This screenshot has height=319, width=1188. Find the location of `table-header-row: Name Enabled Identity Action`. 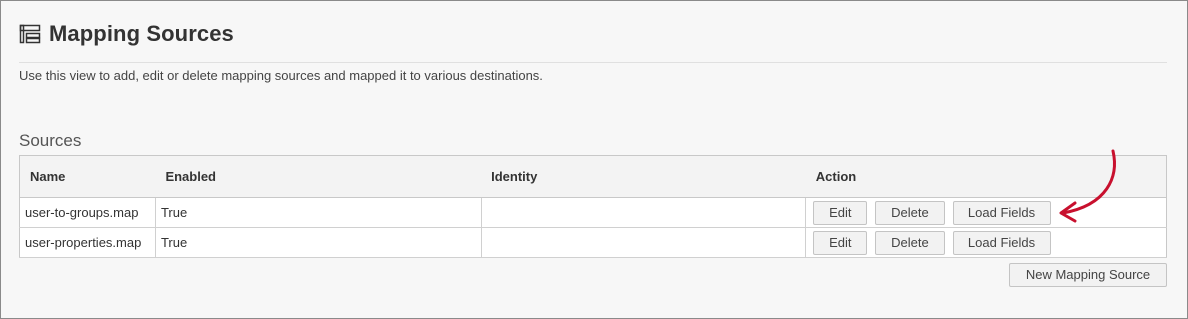

table-header-row: Name Enabled Identity Action is located at coordinates (593, 176).